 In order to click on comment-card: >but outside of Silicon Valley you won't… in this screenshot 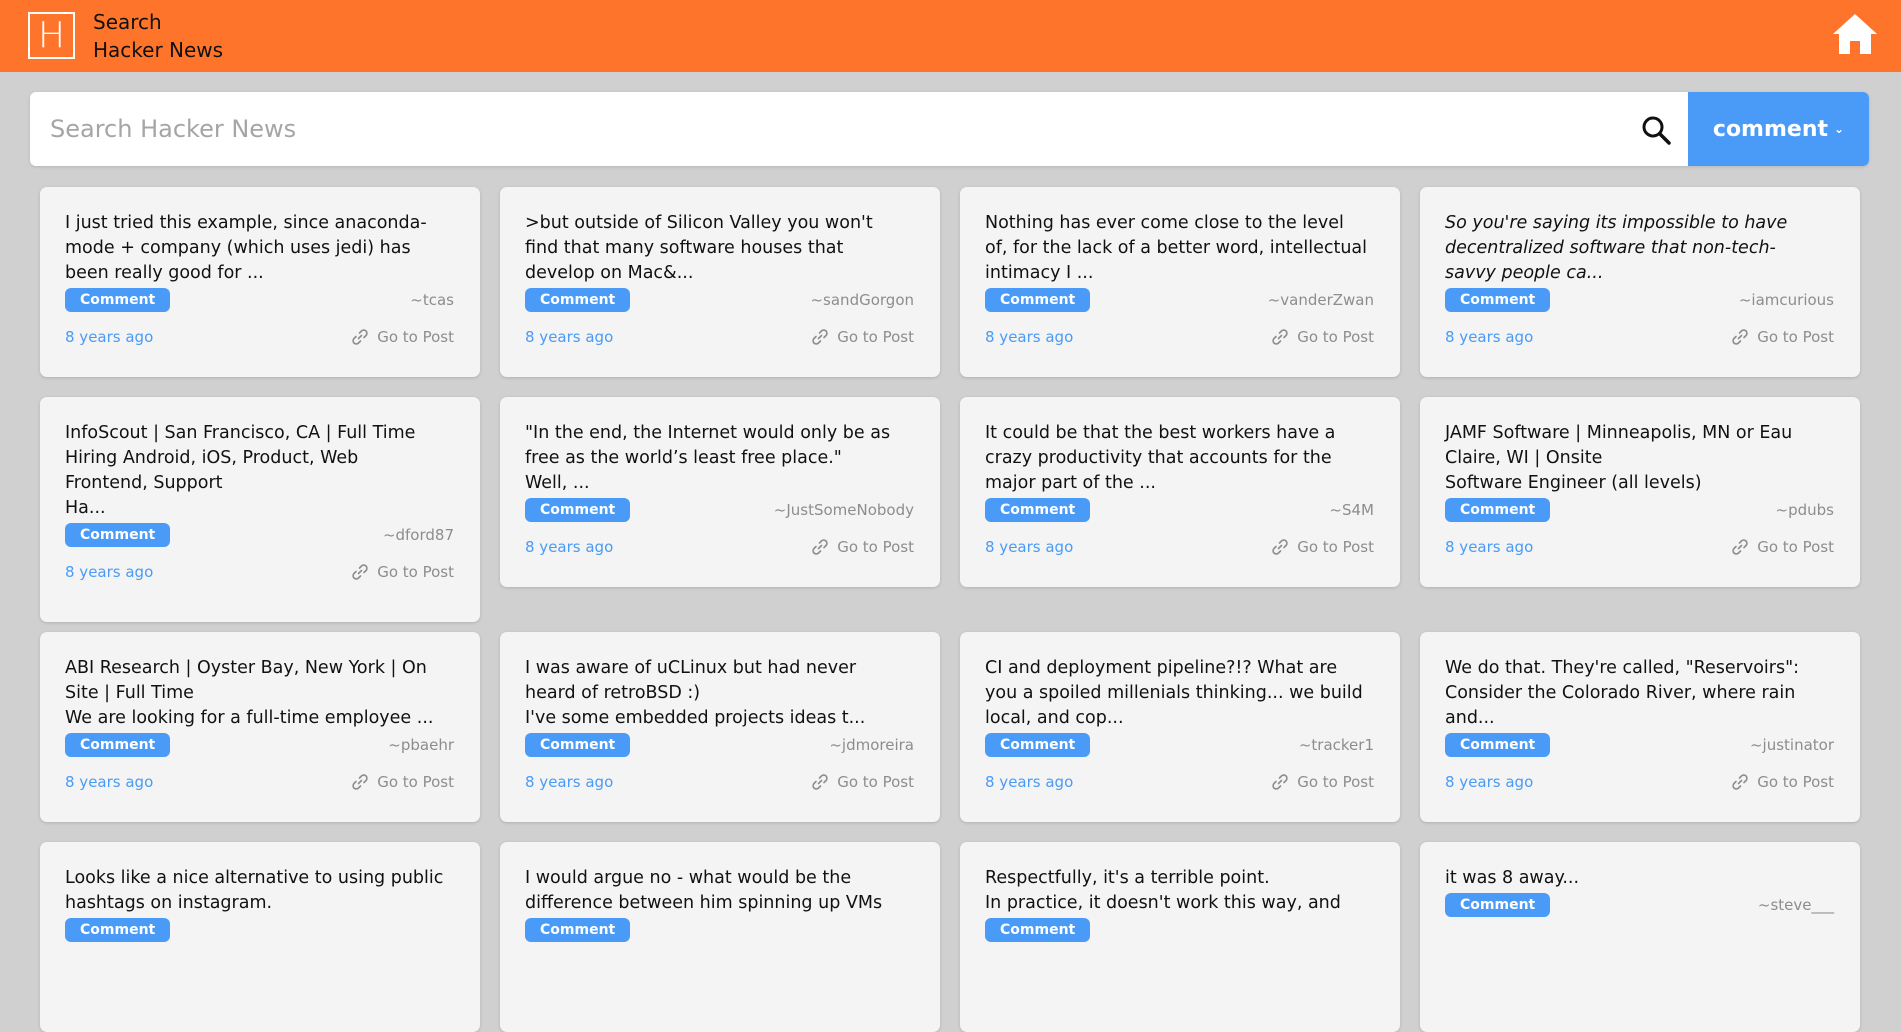, I will do `click(720, 282)`.